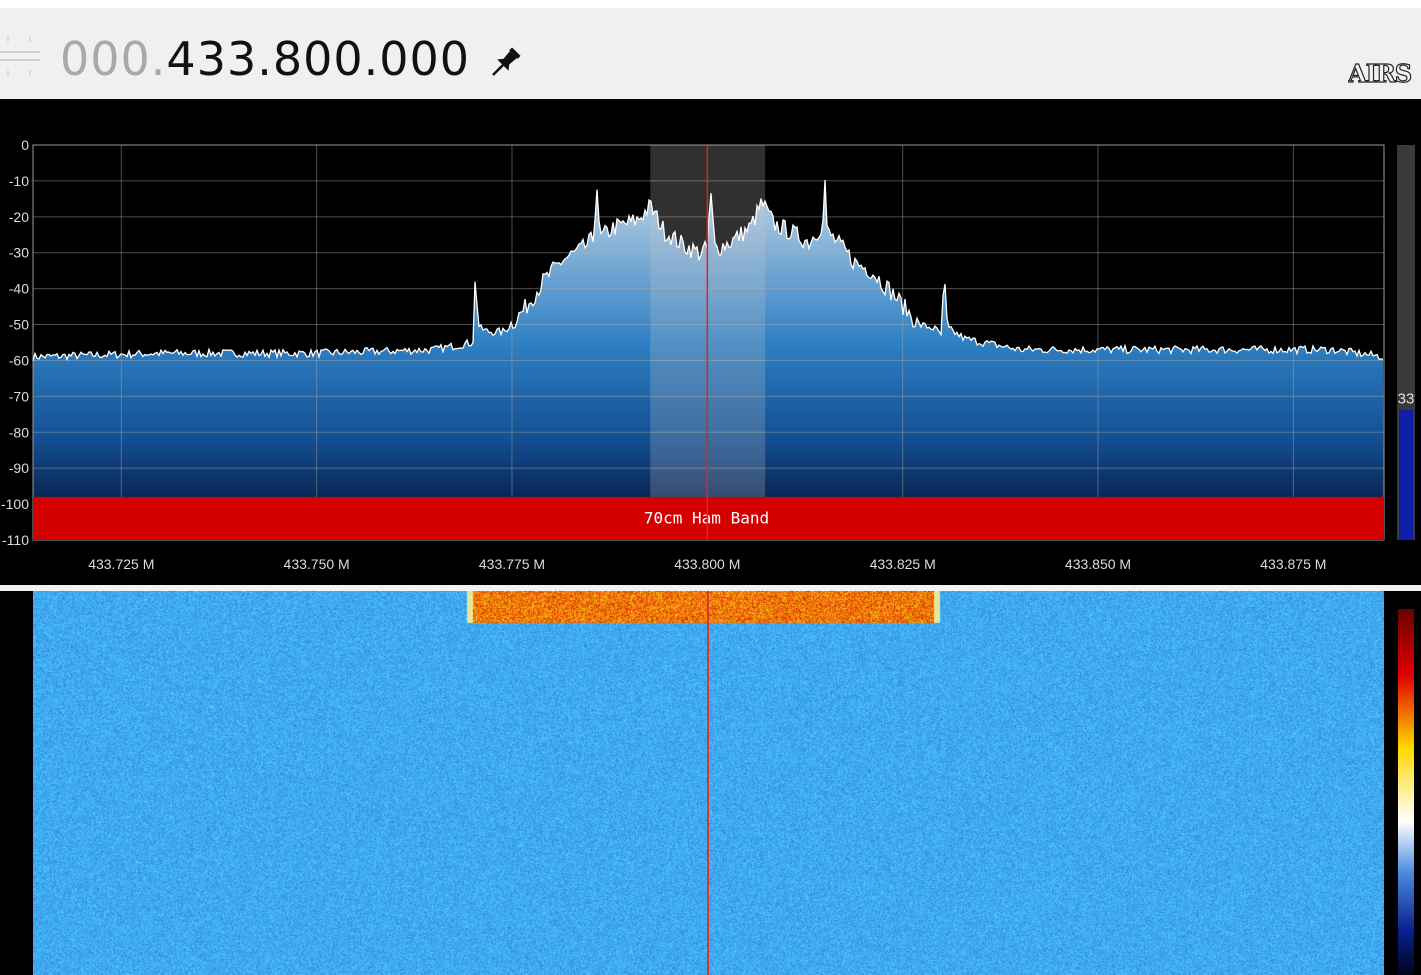 The width and height of the screenshot is (1421, 975). What do you see at coordinates (19, 432) in the screenshot?
I see `y-tick-label: -80` at bounding box center [19, 432].